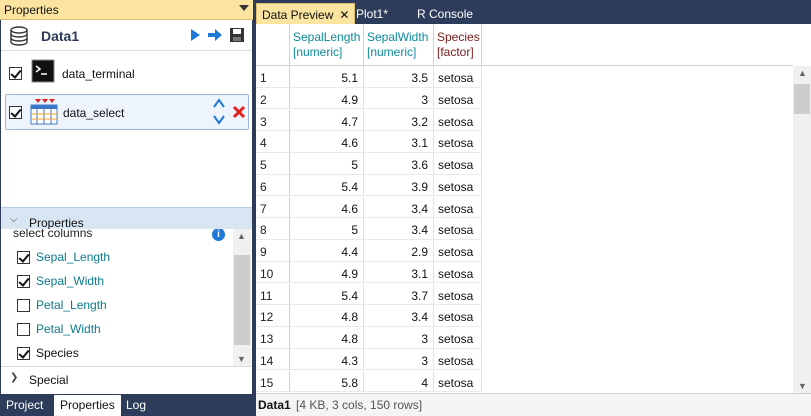 The image size is (811, 416). I want to click on row-number: 2, so click(273, 98).